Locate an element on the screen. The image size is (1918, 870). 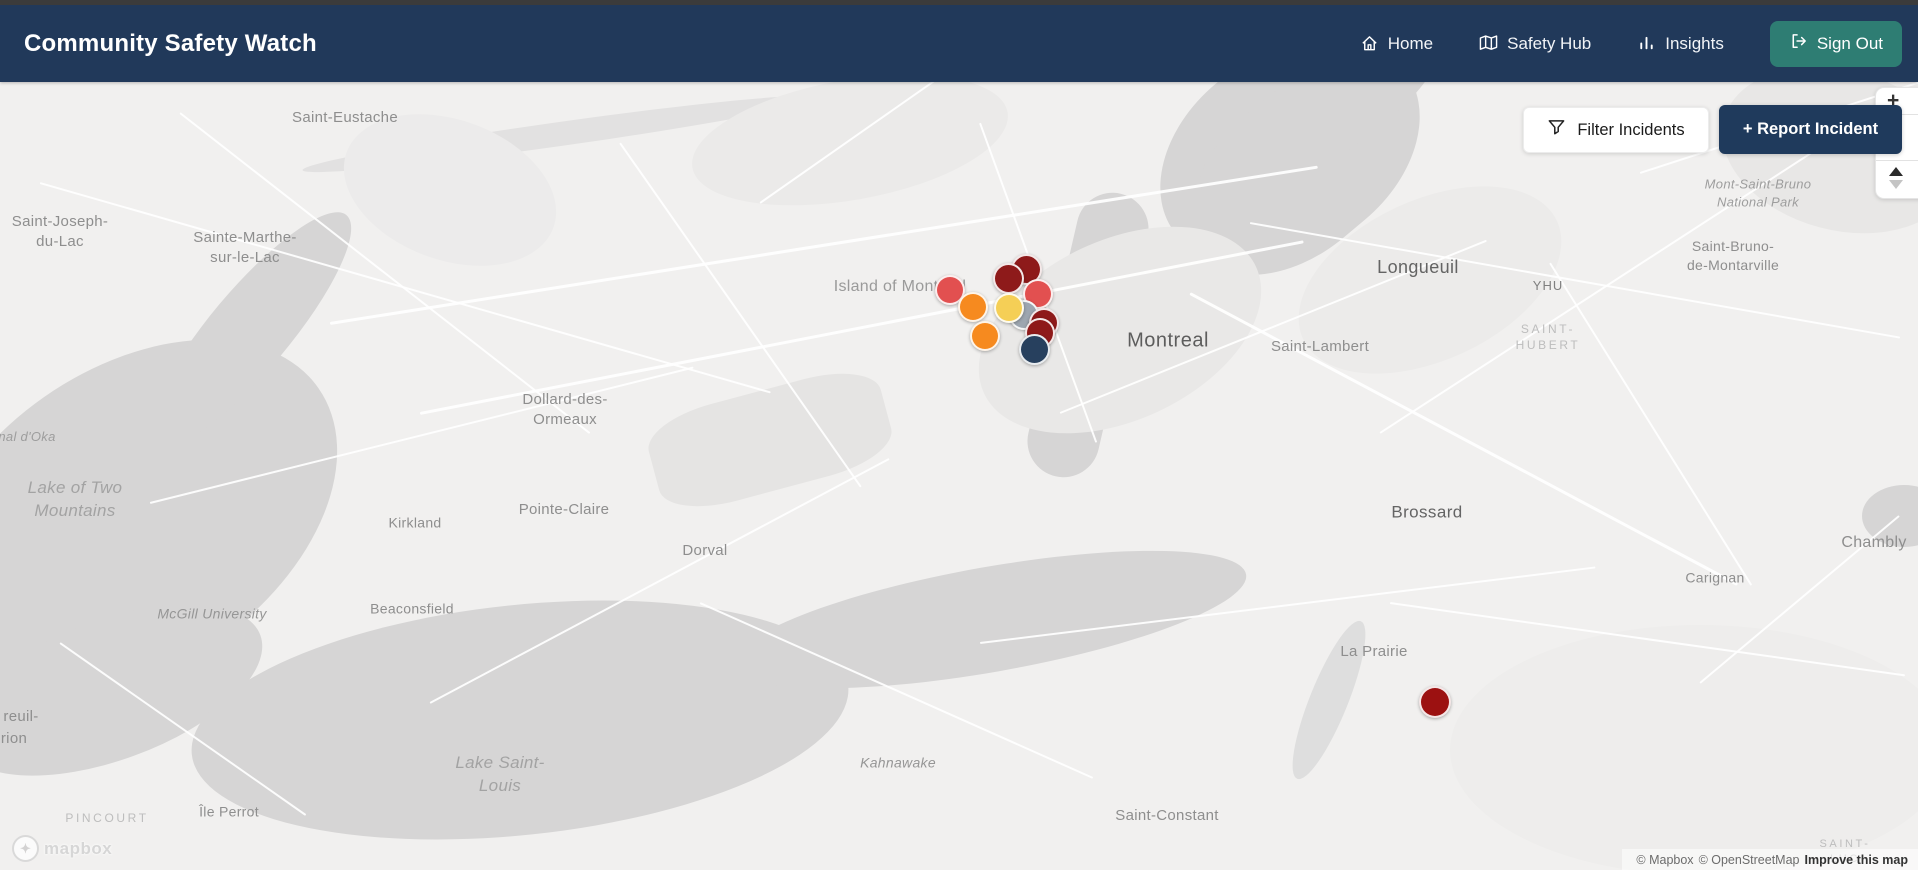
mapbox-logo: ✦ mapbox is located at coordinates (62, 848).